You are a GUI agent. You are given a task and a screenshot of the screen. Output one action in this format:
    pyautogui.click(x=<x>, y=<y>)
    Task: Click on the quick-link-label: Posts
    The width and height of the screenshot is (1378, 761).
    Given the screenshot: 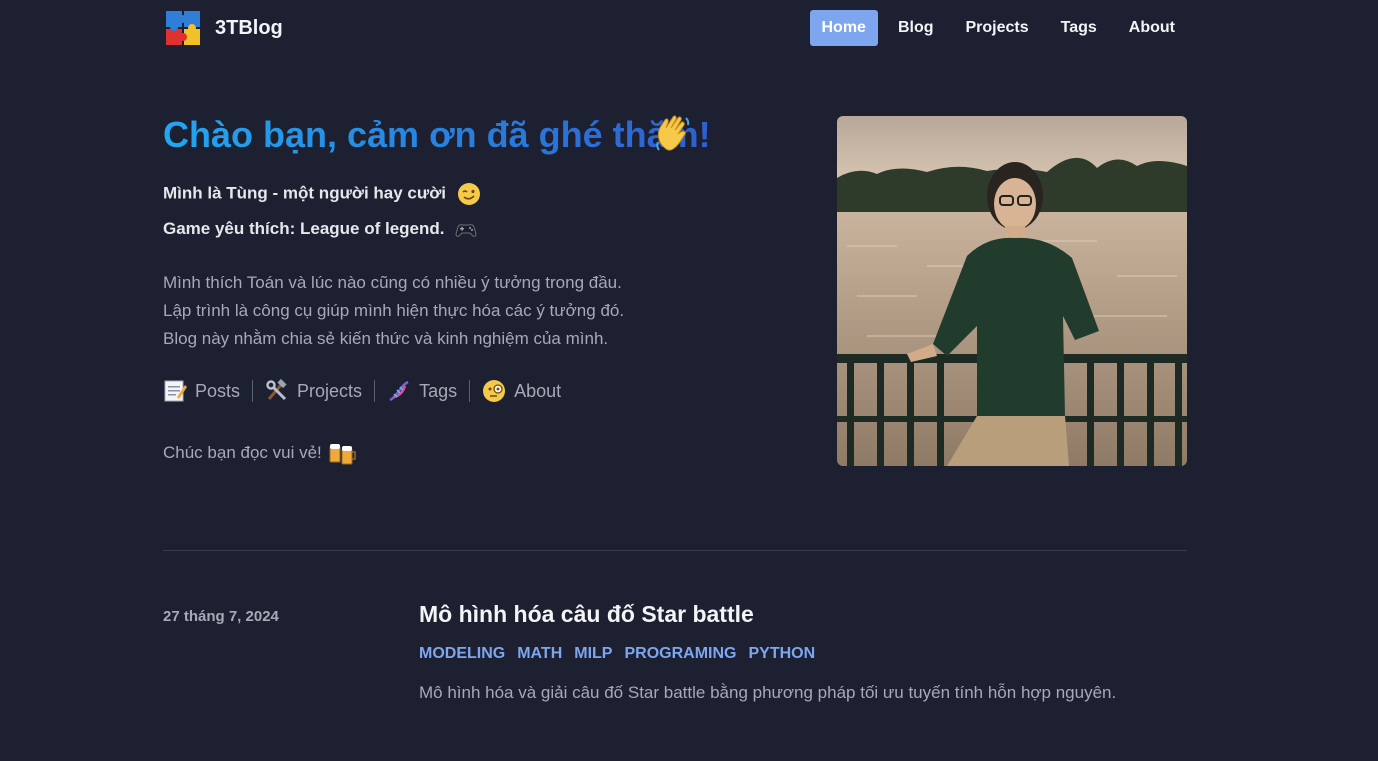 What is the action you would take?
    pyautogui.click(x=218, y=390)
    